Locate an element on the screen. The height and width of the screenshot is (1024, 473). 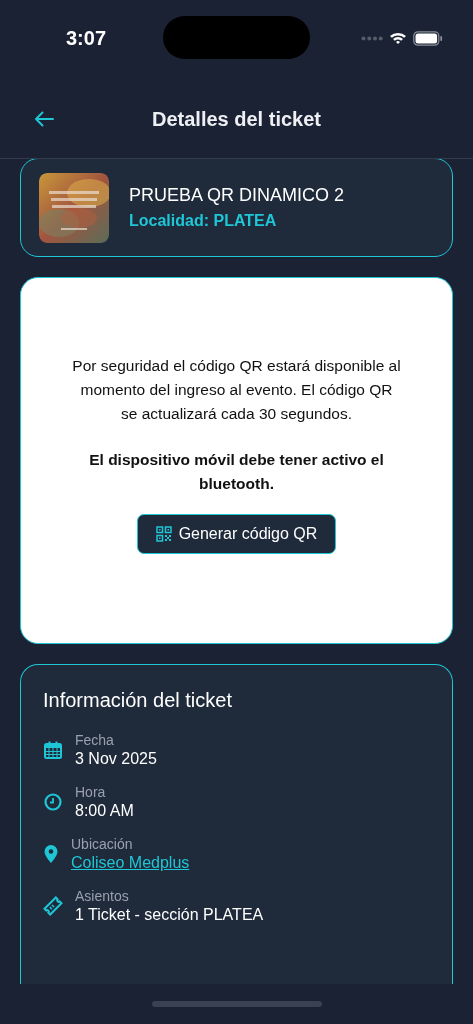
field-value: 1 Ticket - sección PLATEA is located at coordinates (169, 915).